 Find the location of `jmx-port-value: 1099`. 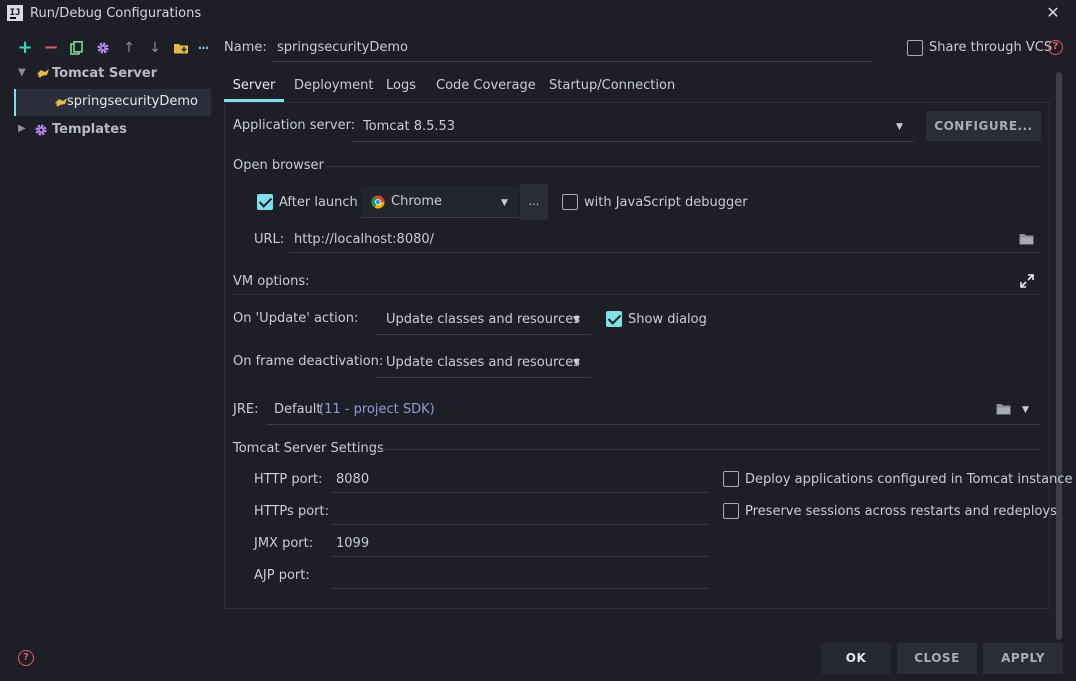

jmx-port-value: 1099 is located at coordinates (353, 543).